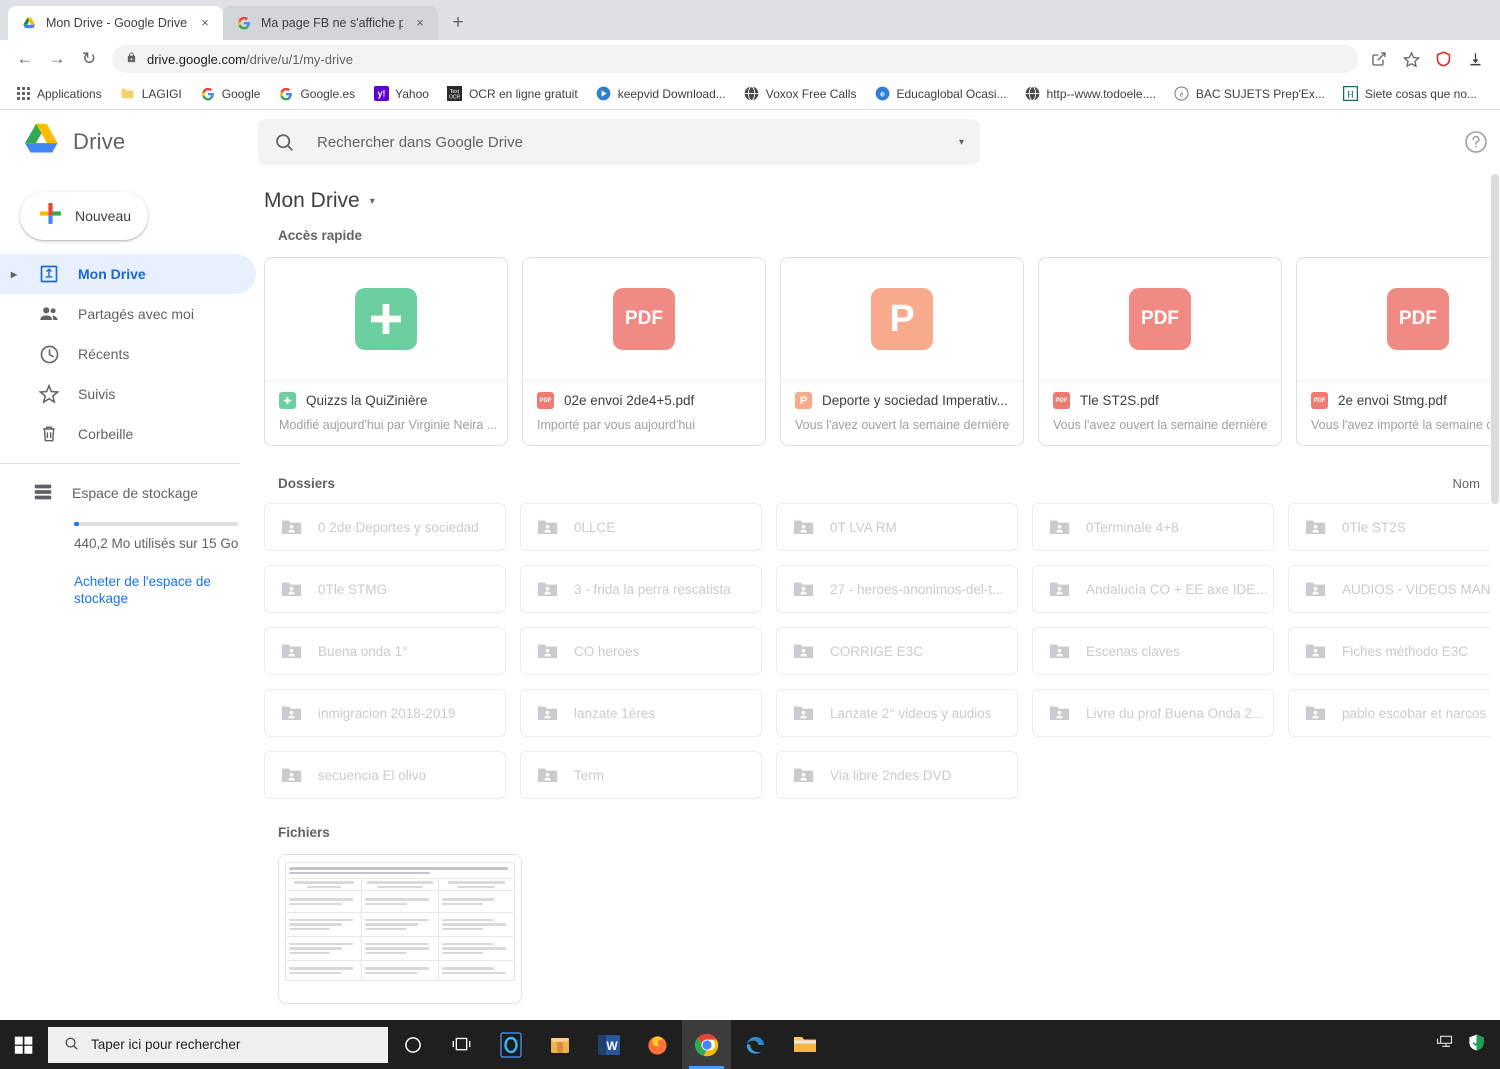 This screenshot has height=1069, width=1500. I want to click on apps-grid-icon, so click(23, 94).